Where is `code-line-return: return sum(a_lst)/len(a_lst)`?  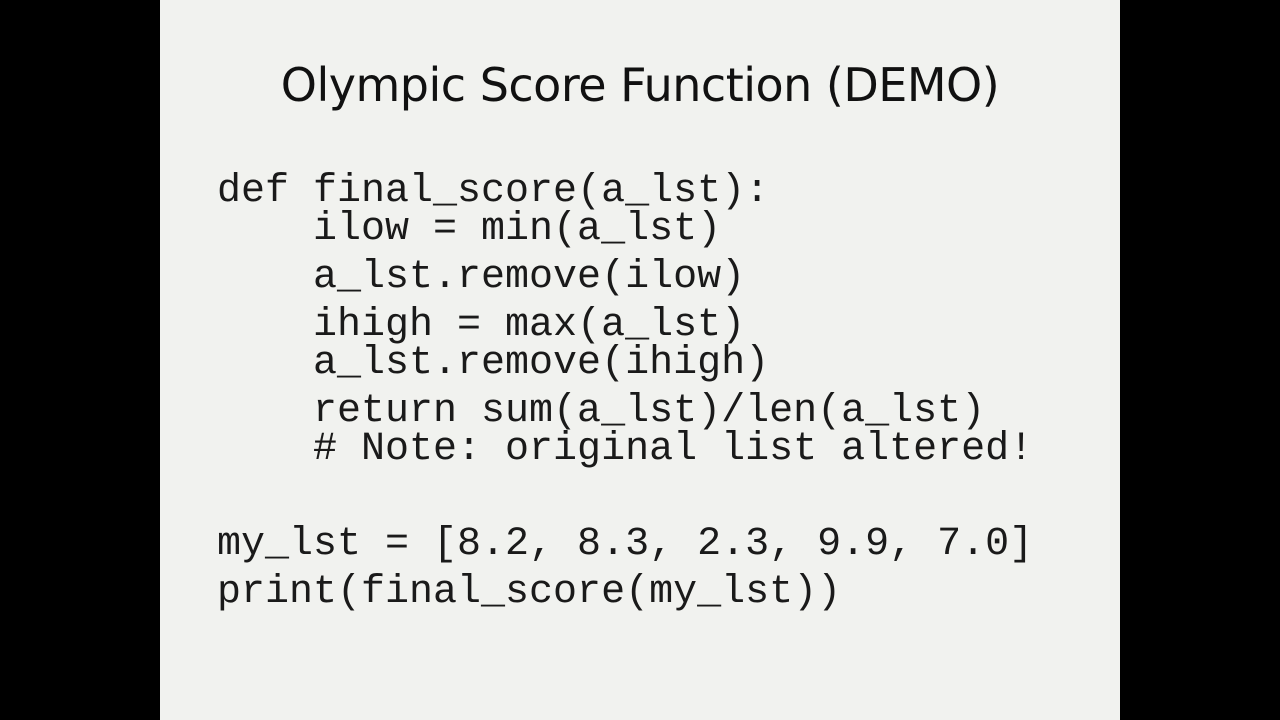
code-line-return: return sum(a_lst)/len(a_lst) is located at coordinates (601, 411).